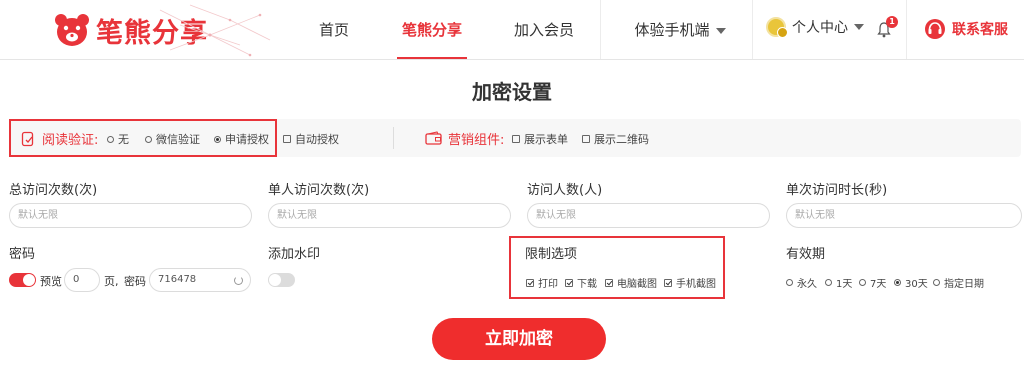 Image resolution: width=1024 pixels, height=374 pixels. What do you see at coordinates (546, 139) in the screenshot?
I see `checkbox-label: 展示表单` at bounding box center [546, 139].